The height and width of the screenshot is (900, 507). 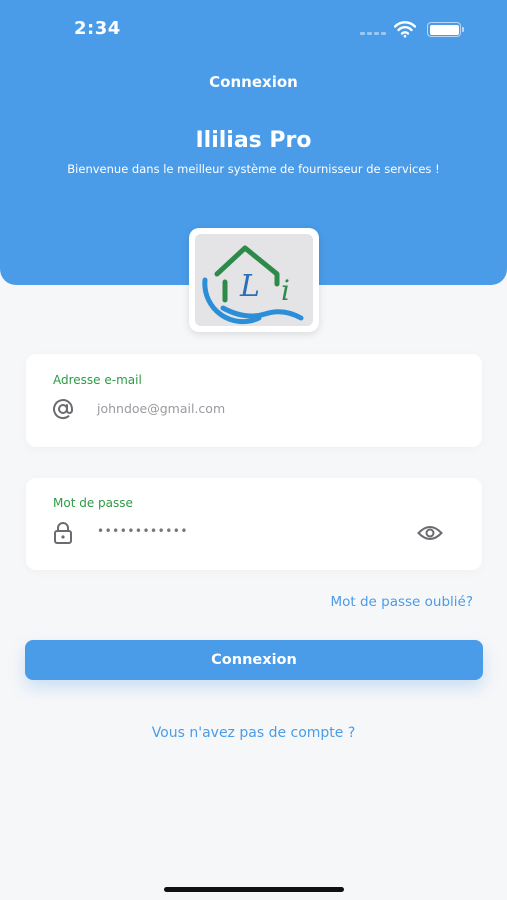 I want to click on email-label: Adresse e-mail, so click(x=97, y=380).